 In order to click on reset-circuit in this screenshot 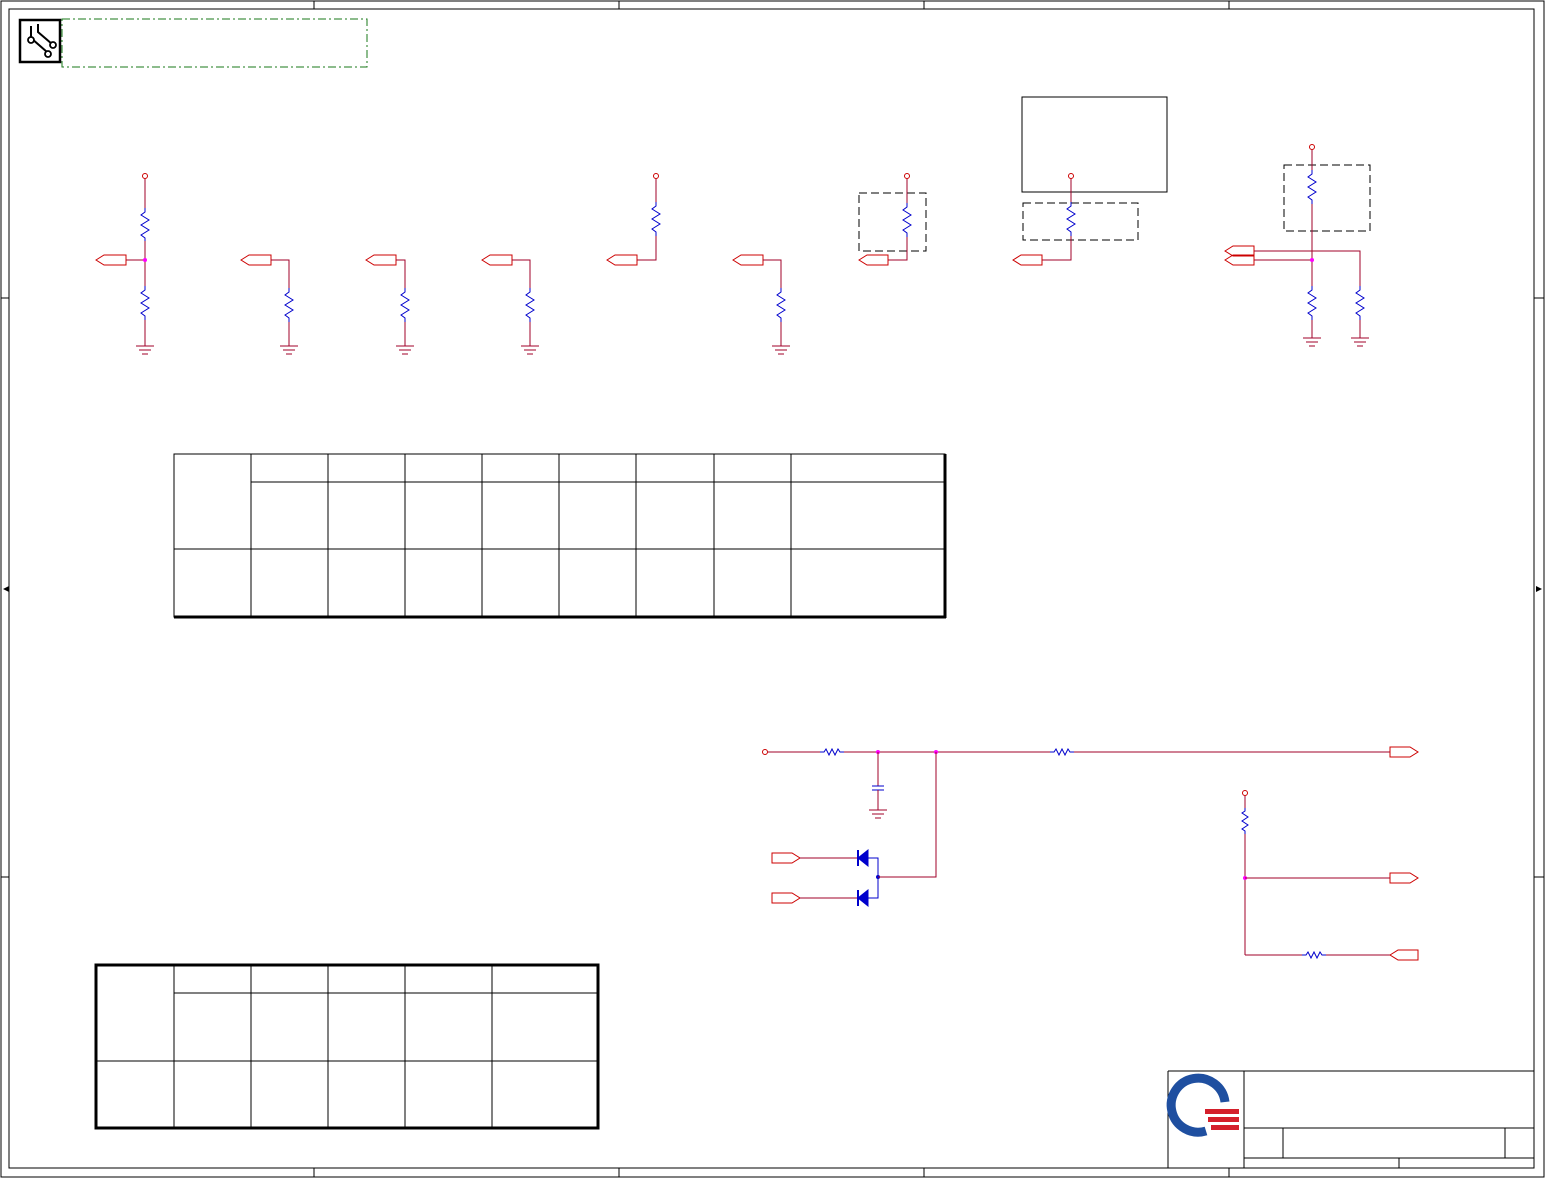, I will do `click(1090, 853)`.